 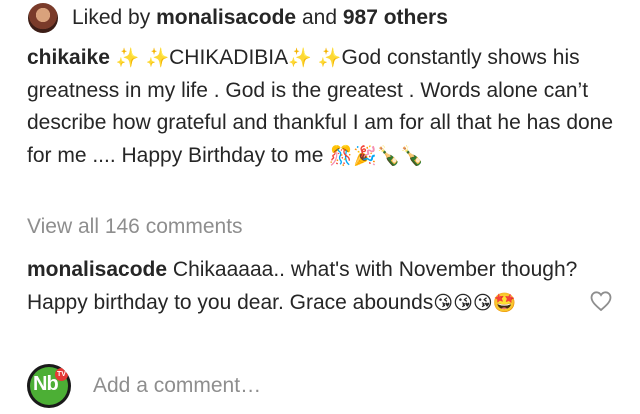 What do you see at coordinates (601, 301) in the screenshot?
I see `heart-icon` at bounding box center [601, 301].